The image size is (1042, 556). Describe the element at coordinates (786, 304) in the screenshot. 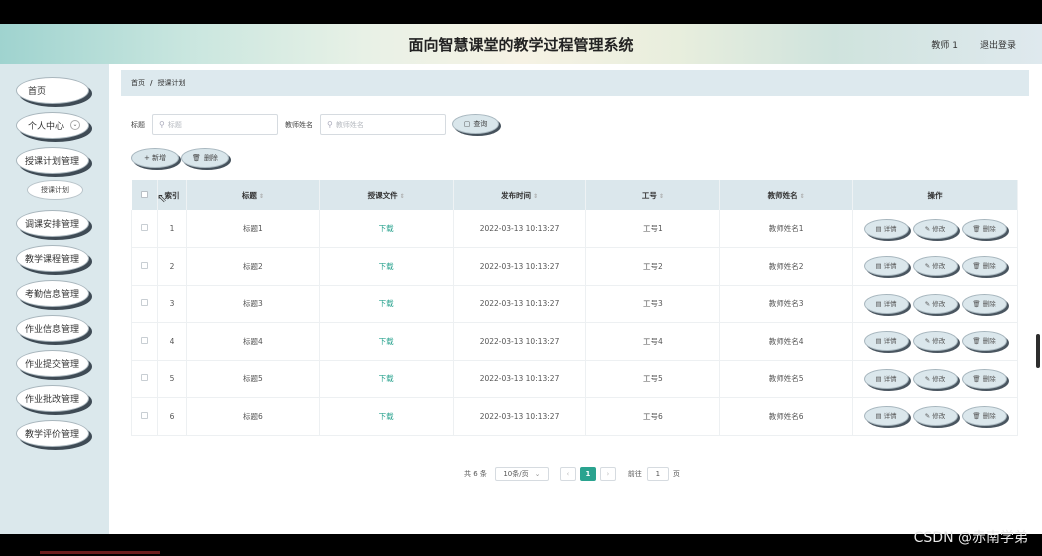

I see `cell-teacher-name: 教师姓名3` at that location.